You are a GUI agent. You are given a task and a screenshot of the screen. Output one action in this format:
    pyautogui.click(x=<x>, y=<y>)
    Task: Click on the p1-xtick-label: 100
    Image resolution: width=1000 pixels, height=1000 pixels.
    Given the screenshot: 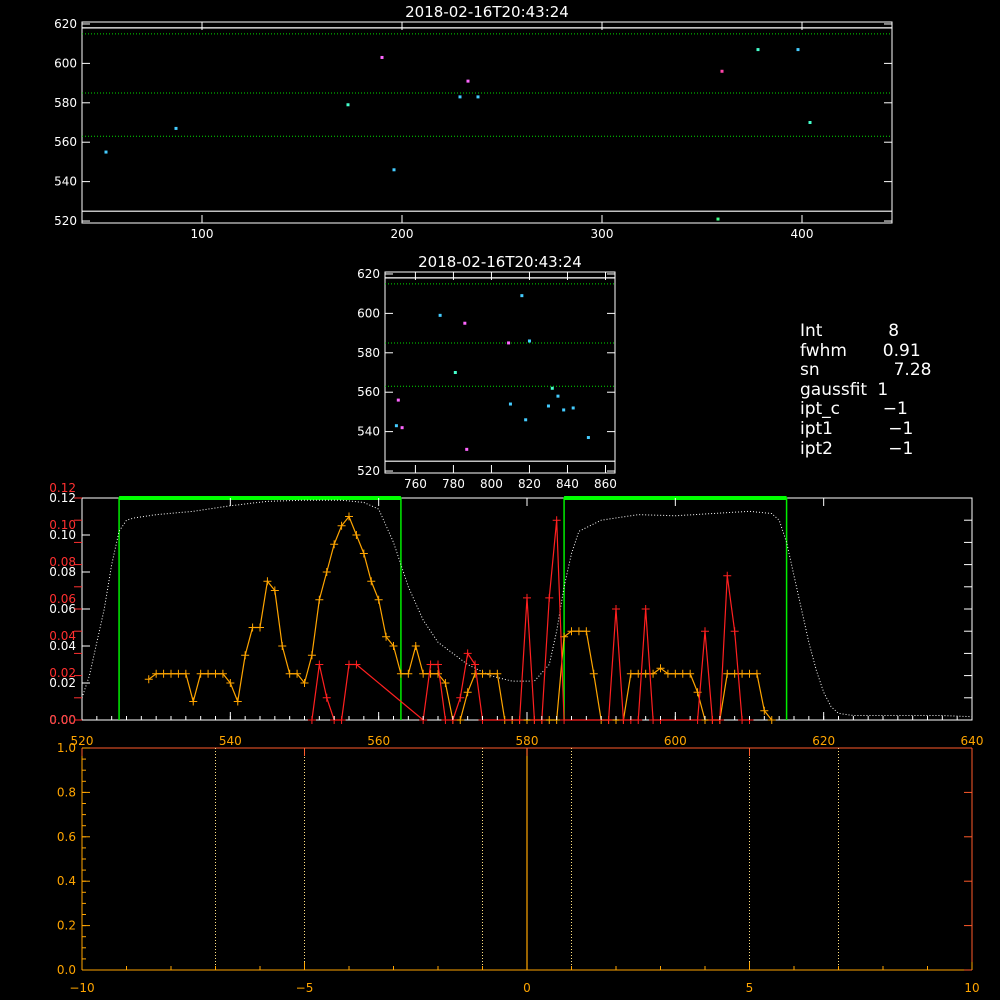 What is the action you would take?
    pyautogui.click(x=202, y=234)
    